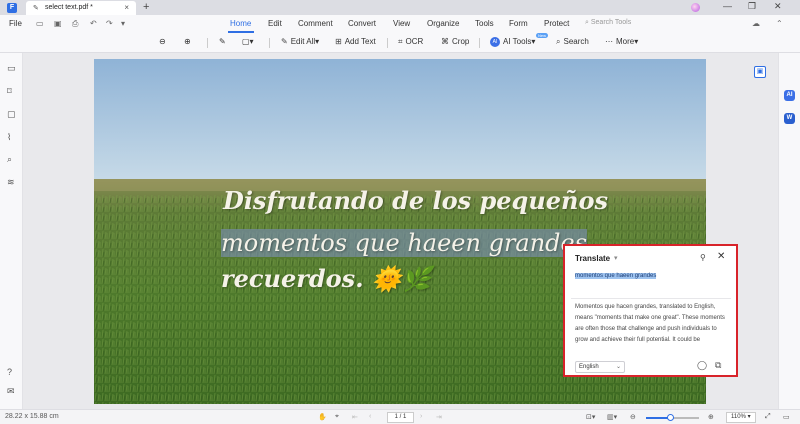 This screenshot has height=424, width=800. I want to click on menu-edit: Edit, so click(275, 23).